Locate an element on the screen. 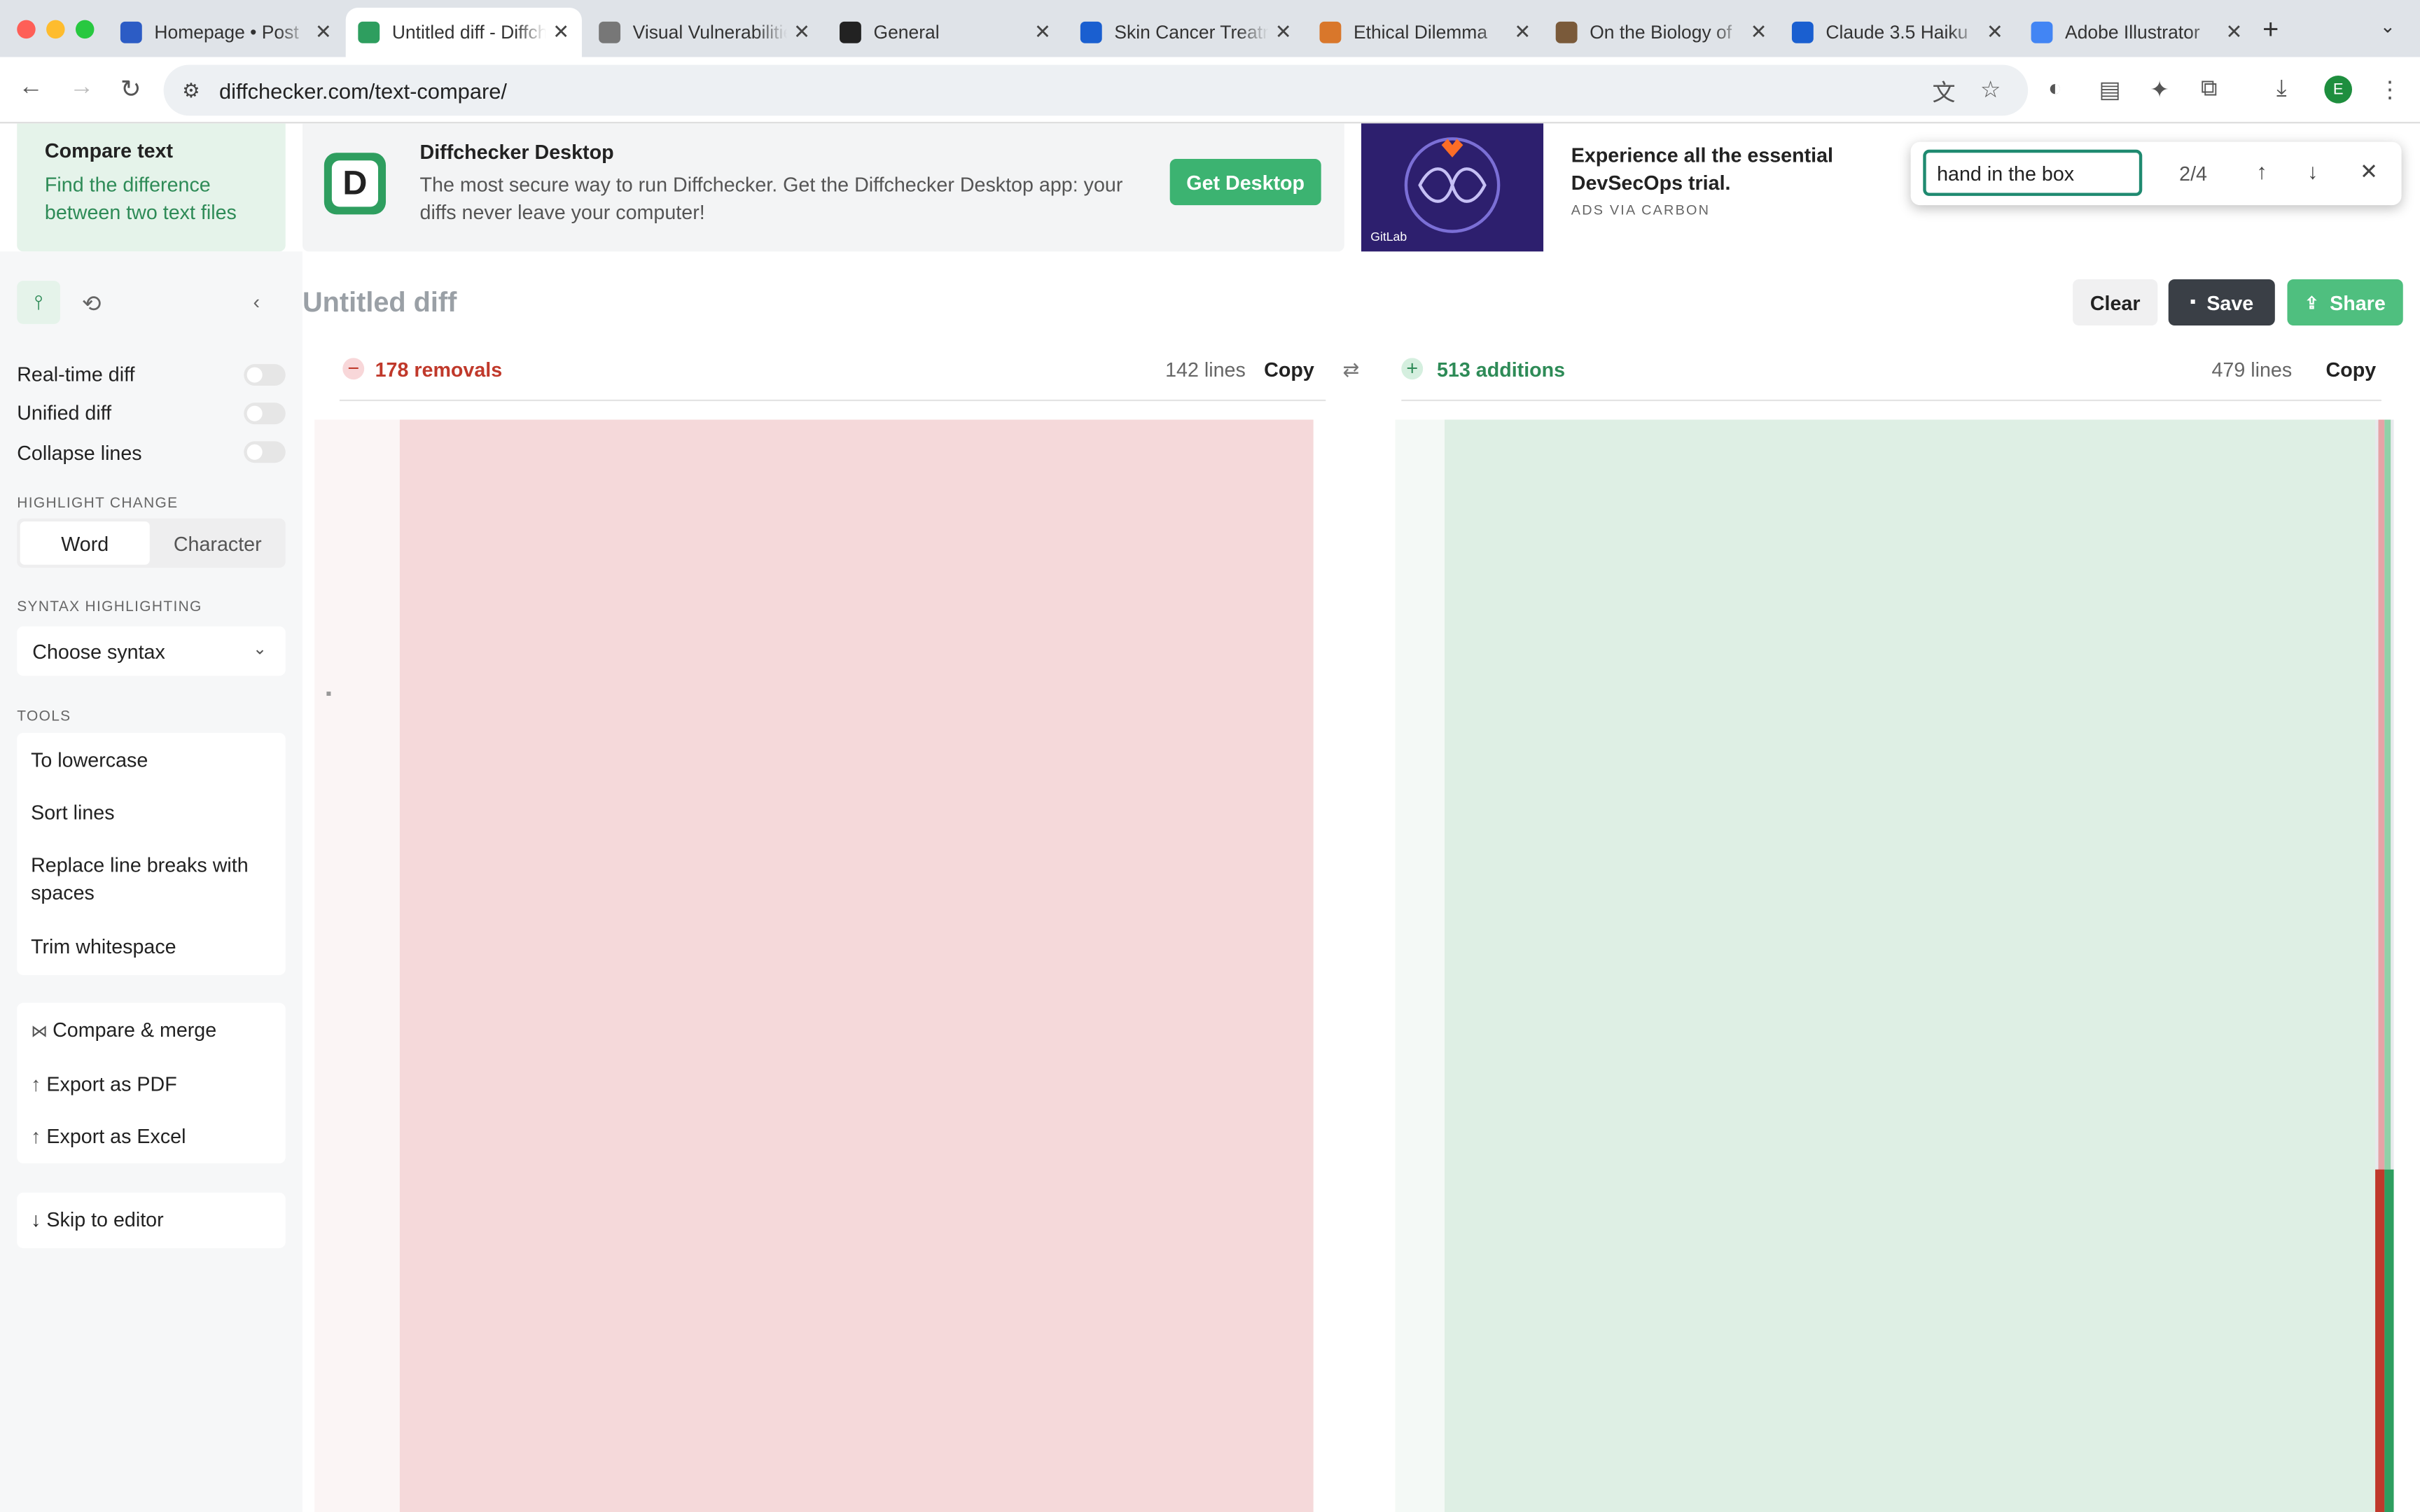 The width and height of the screenshot is (2420, 1512). swap-icon: ⇄ is located at coordinates (1351, 370).